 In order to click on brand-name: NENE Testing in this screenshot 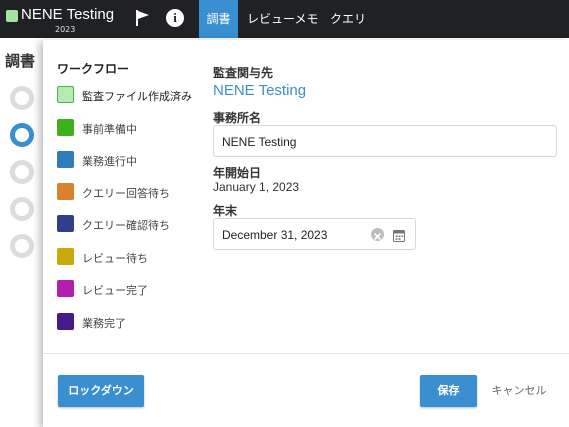, I will do `click(68, 14)`.